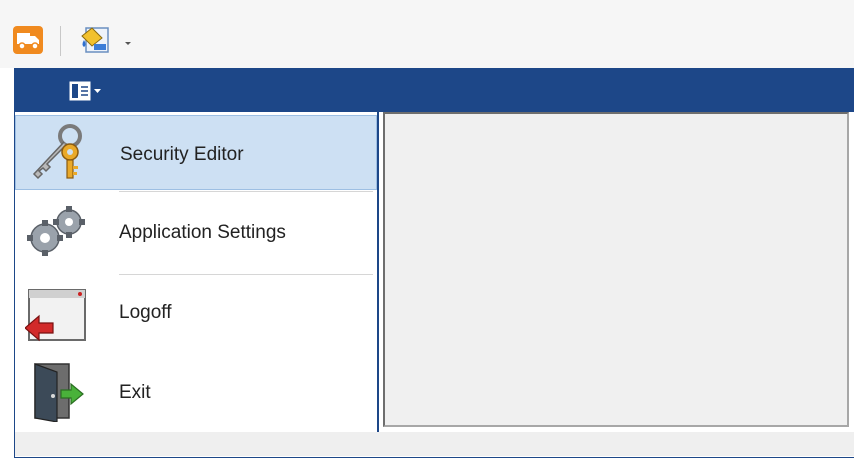 The width and height of the screenshot is (854, 461). Describe the element at coordinates (427, 34) in the screenshot. I see `quick-access-toolbar` at that location.